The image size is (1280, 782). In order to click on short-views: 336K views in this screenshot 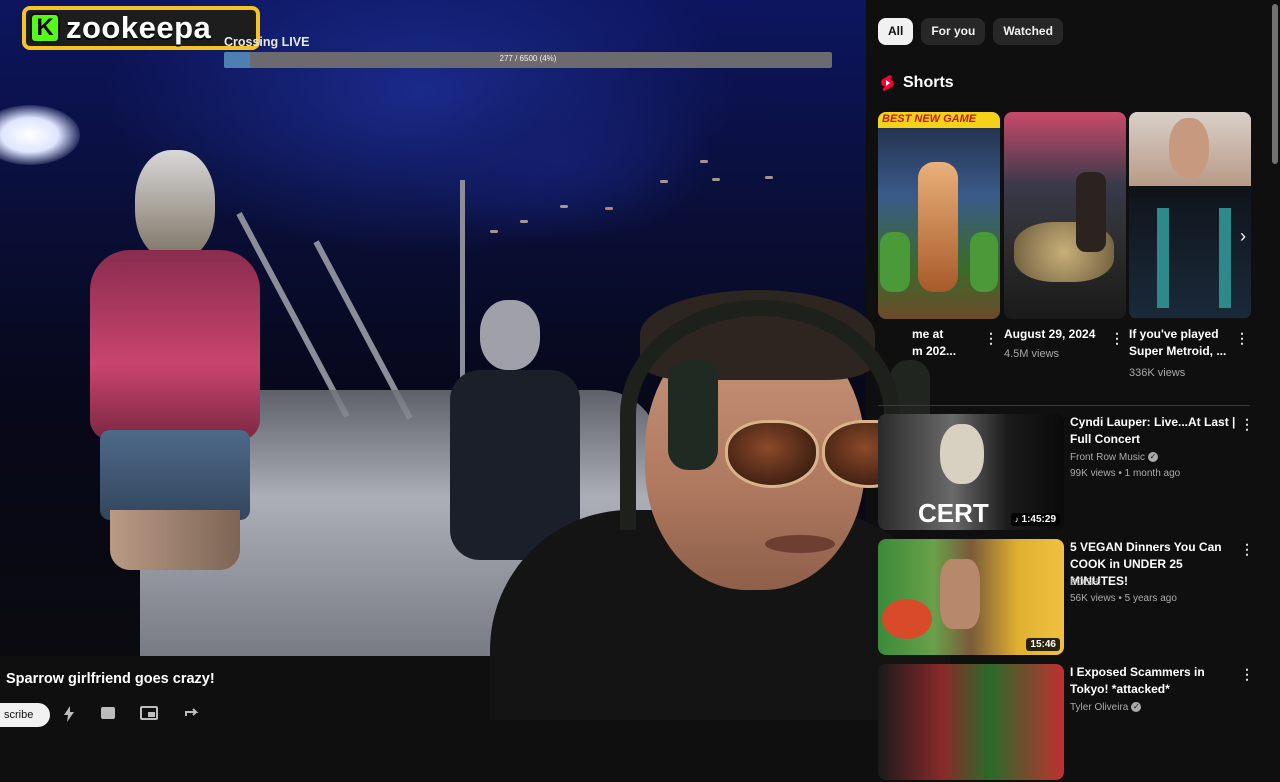, I will do `click(1157, 373)`.